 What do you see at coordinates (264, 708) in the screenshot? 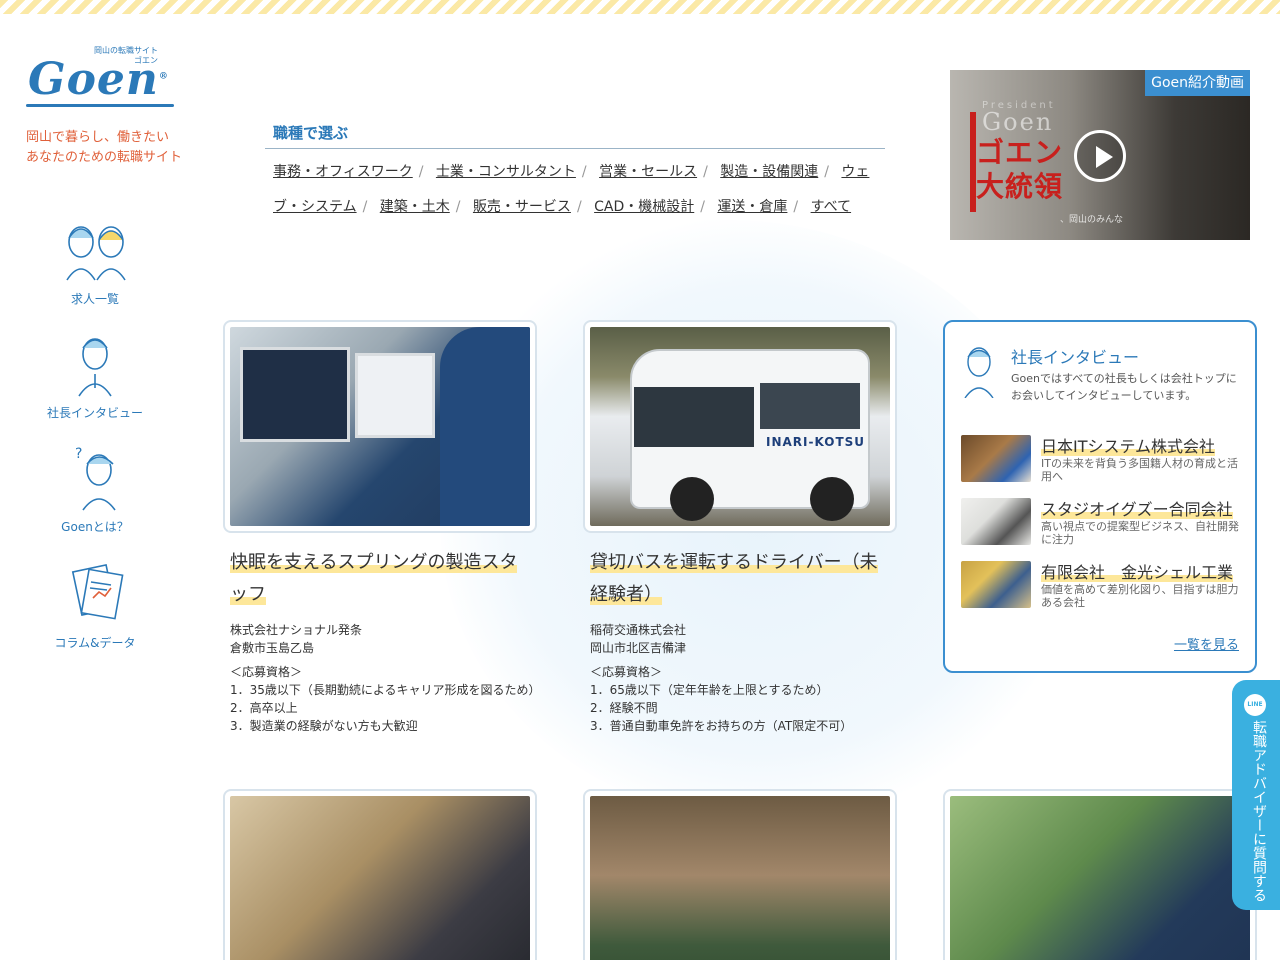
I see `req-item: 2．高卒以上` at bounding box center [264, 708].